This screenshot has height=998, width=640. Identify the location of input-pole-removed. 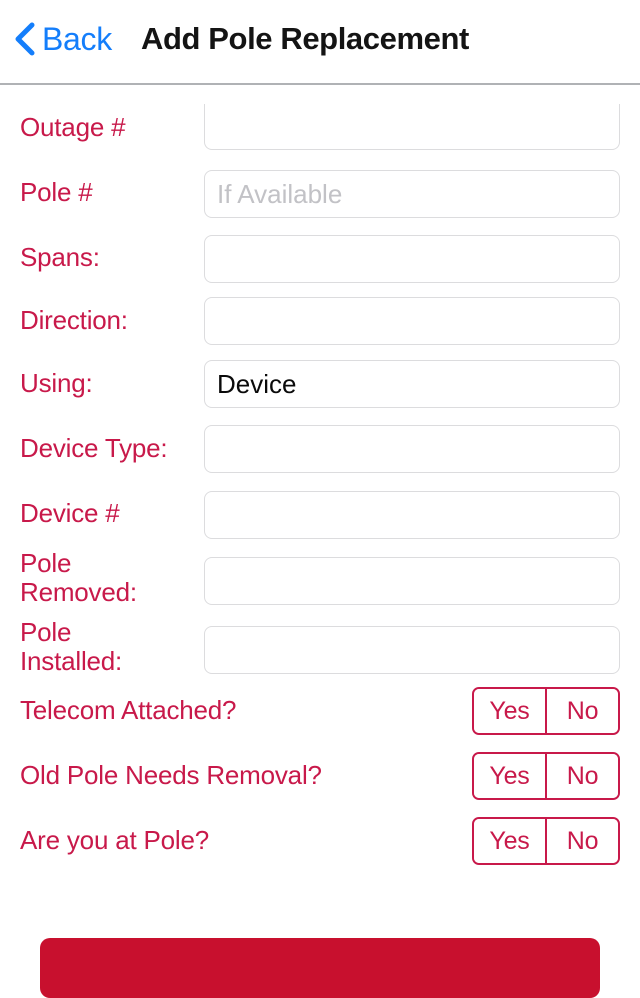
(412, 581).